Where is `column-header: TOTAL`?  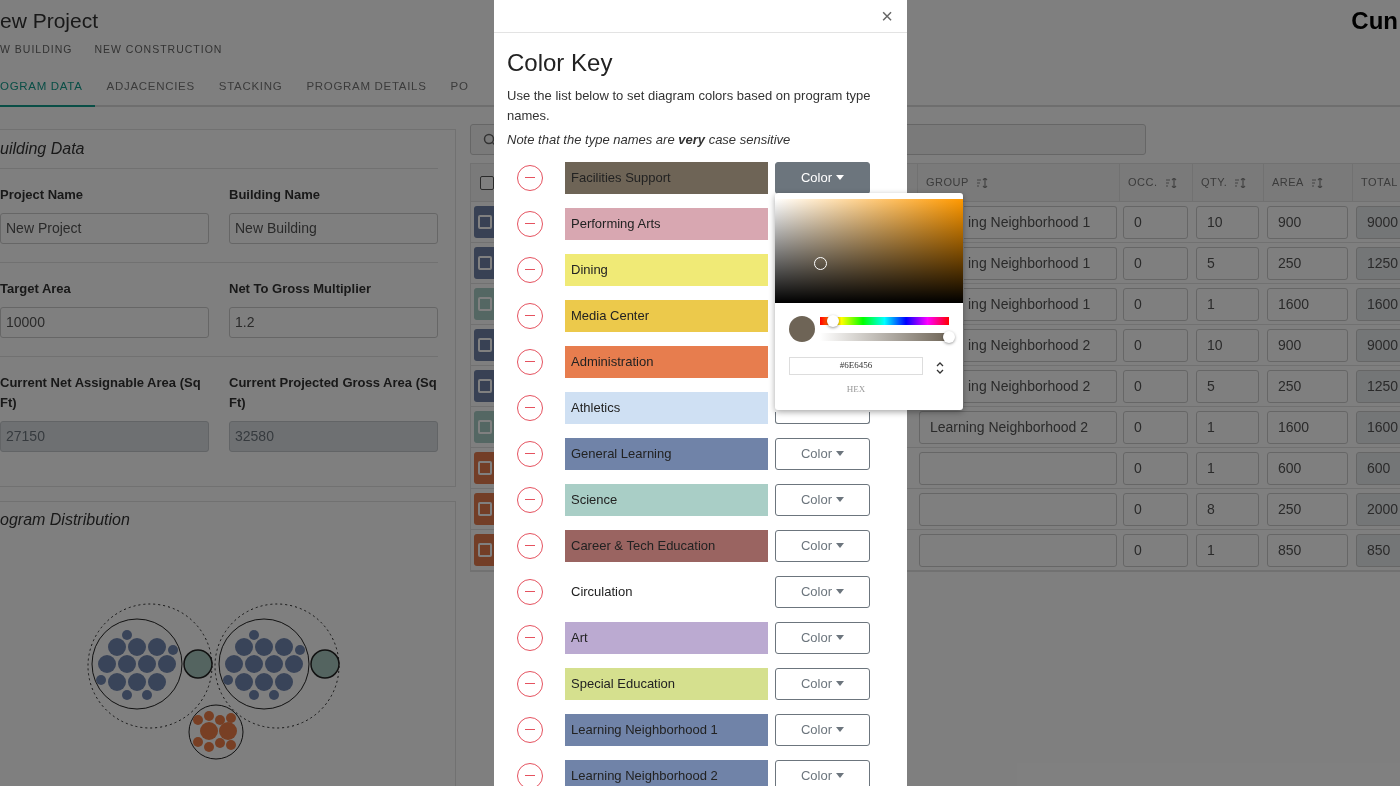 column-header: TOTAL is located at coordinates (1379, 182).